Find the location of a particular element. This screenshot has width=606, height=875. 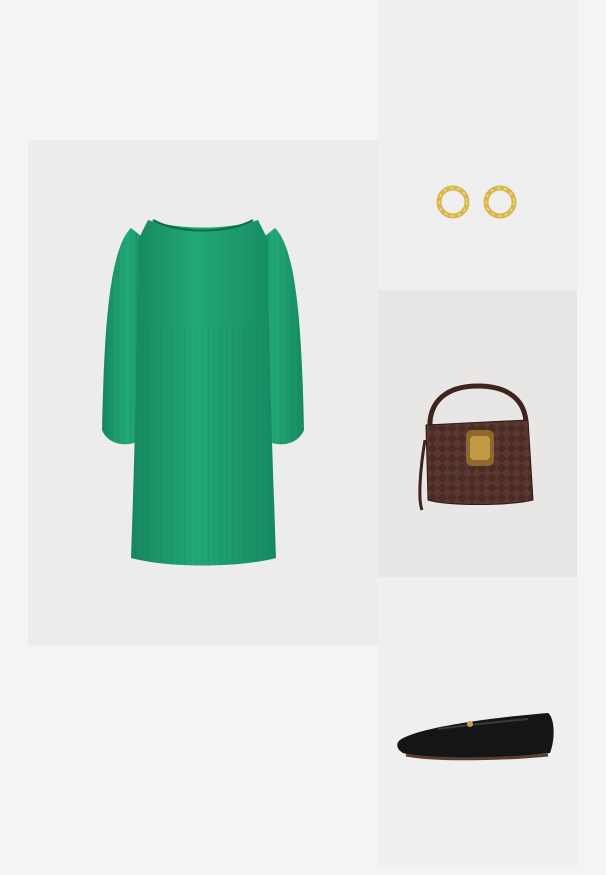

brown-woven-bucket-bag-image is located at coordinates (476, 447).